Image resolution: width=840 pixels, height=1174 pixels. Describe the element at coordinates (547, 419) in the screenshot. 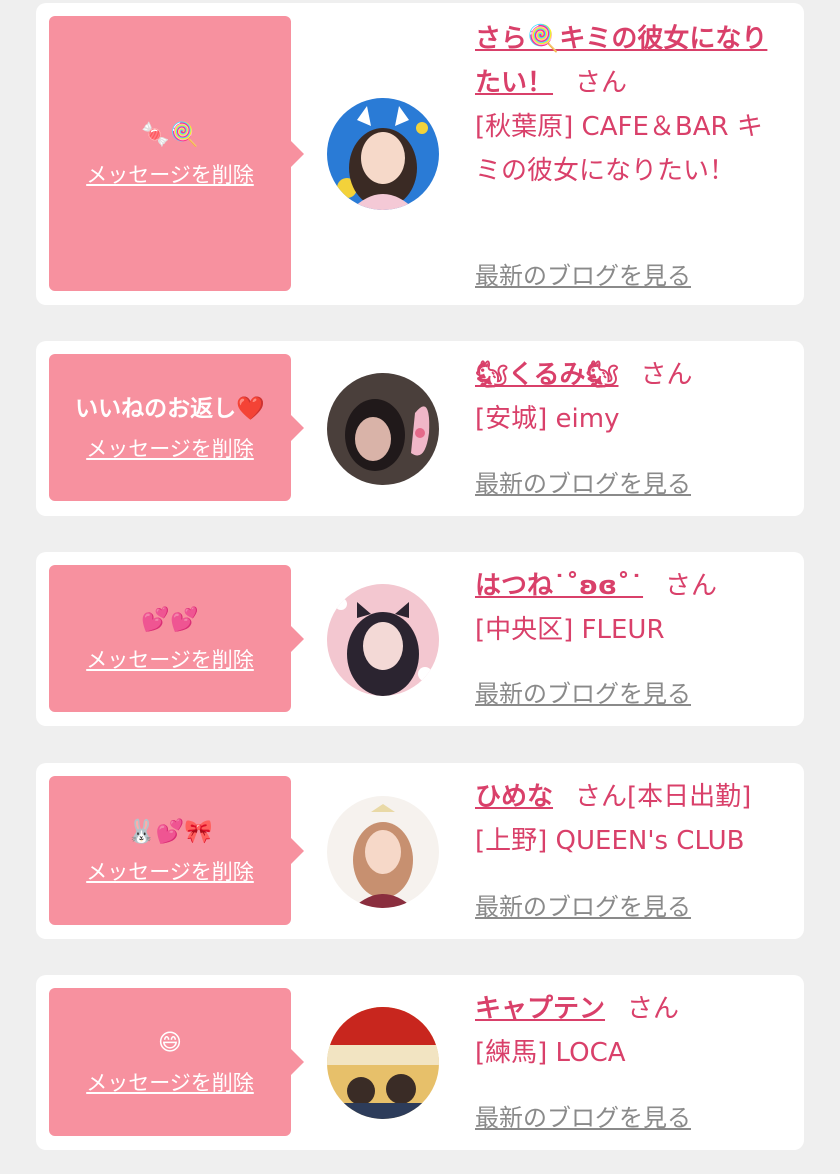

I see `shop-text: [安城] eimy` at that location.